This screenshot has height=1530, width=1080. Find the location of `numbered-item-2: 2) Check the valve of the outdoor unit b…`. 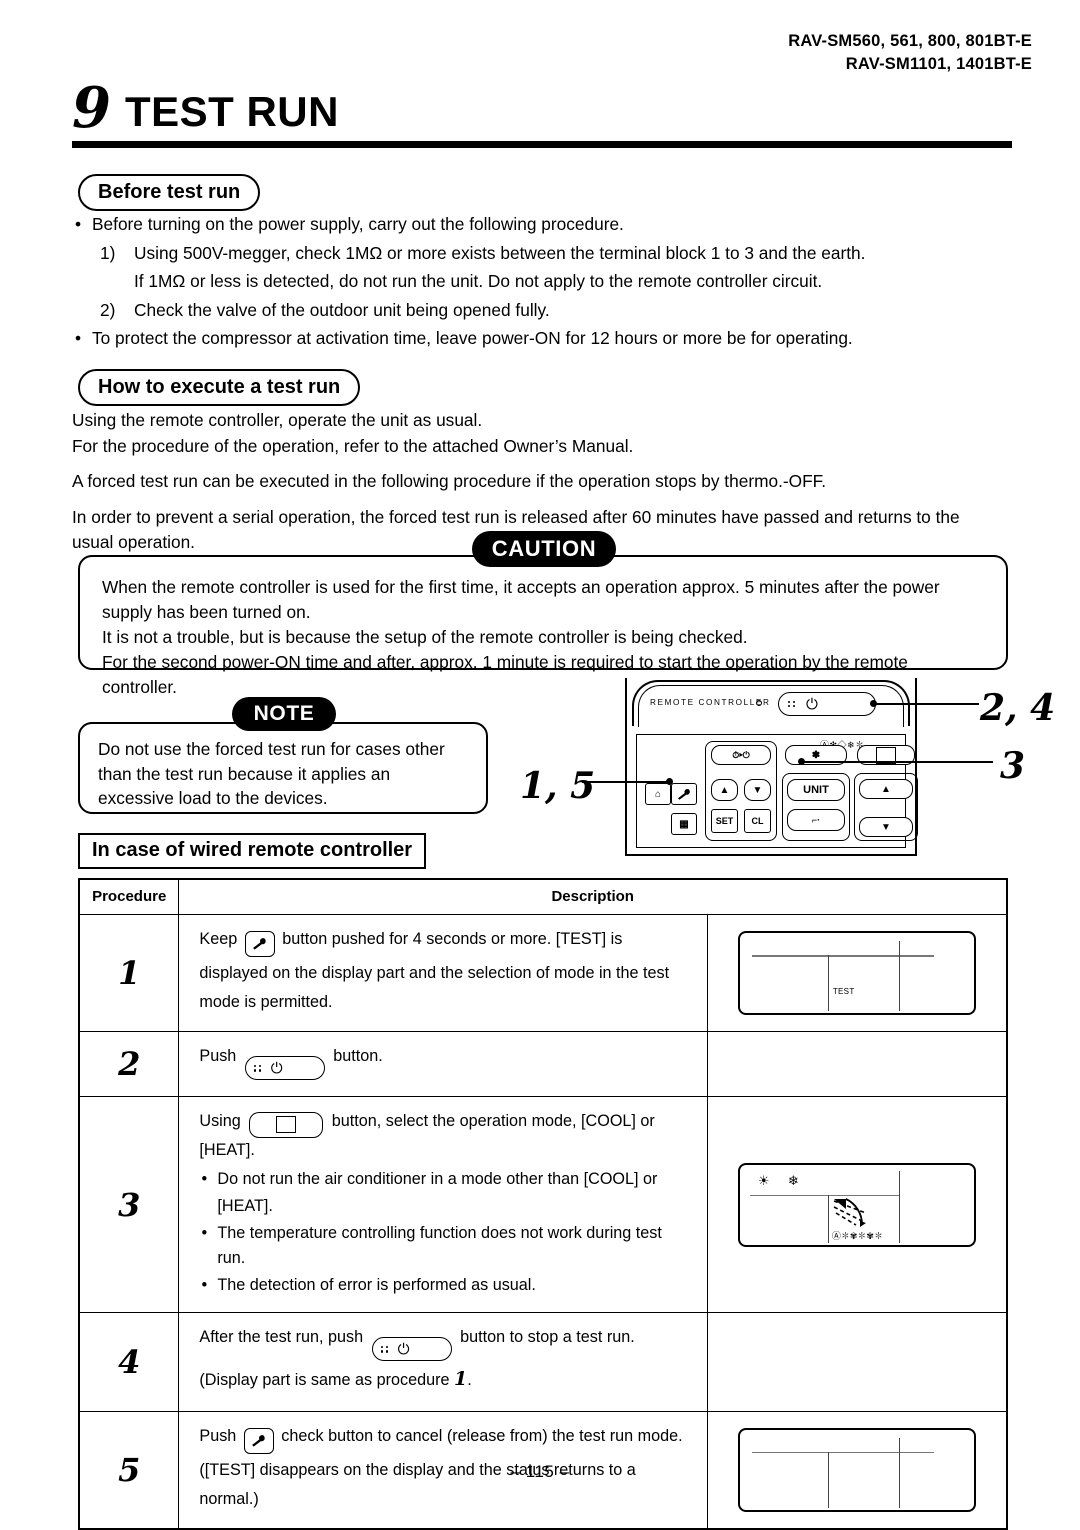

numbered-item-2: 2) Check the valve of the outdoor unit b… is located at coordinates (561, 311).